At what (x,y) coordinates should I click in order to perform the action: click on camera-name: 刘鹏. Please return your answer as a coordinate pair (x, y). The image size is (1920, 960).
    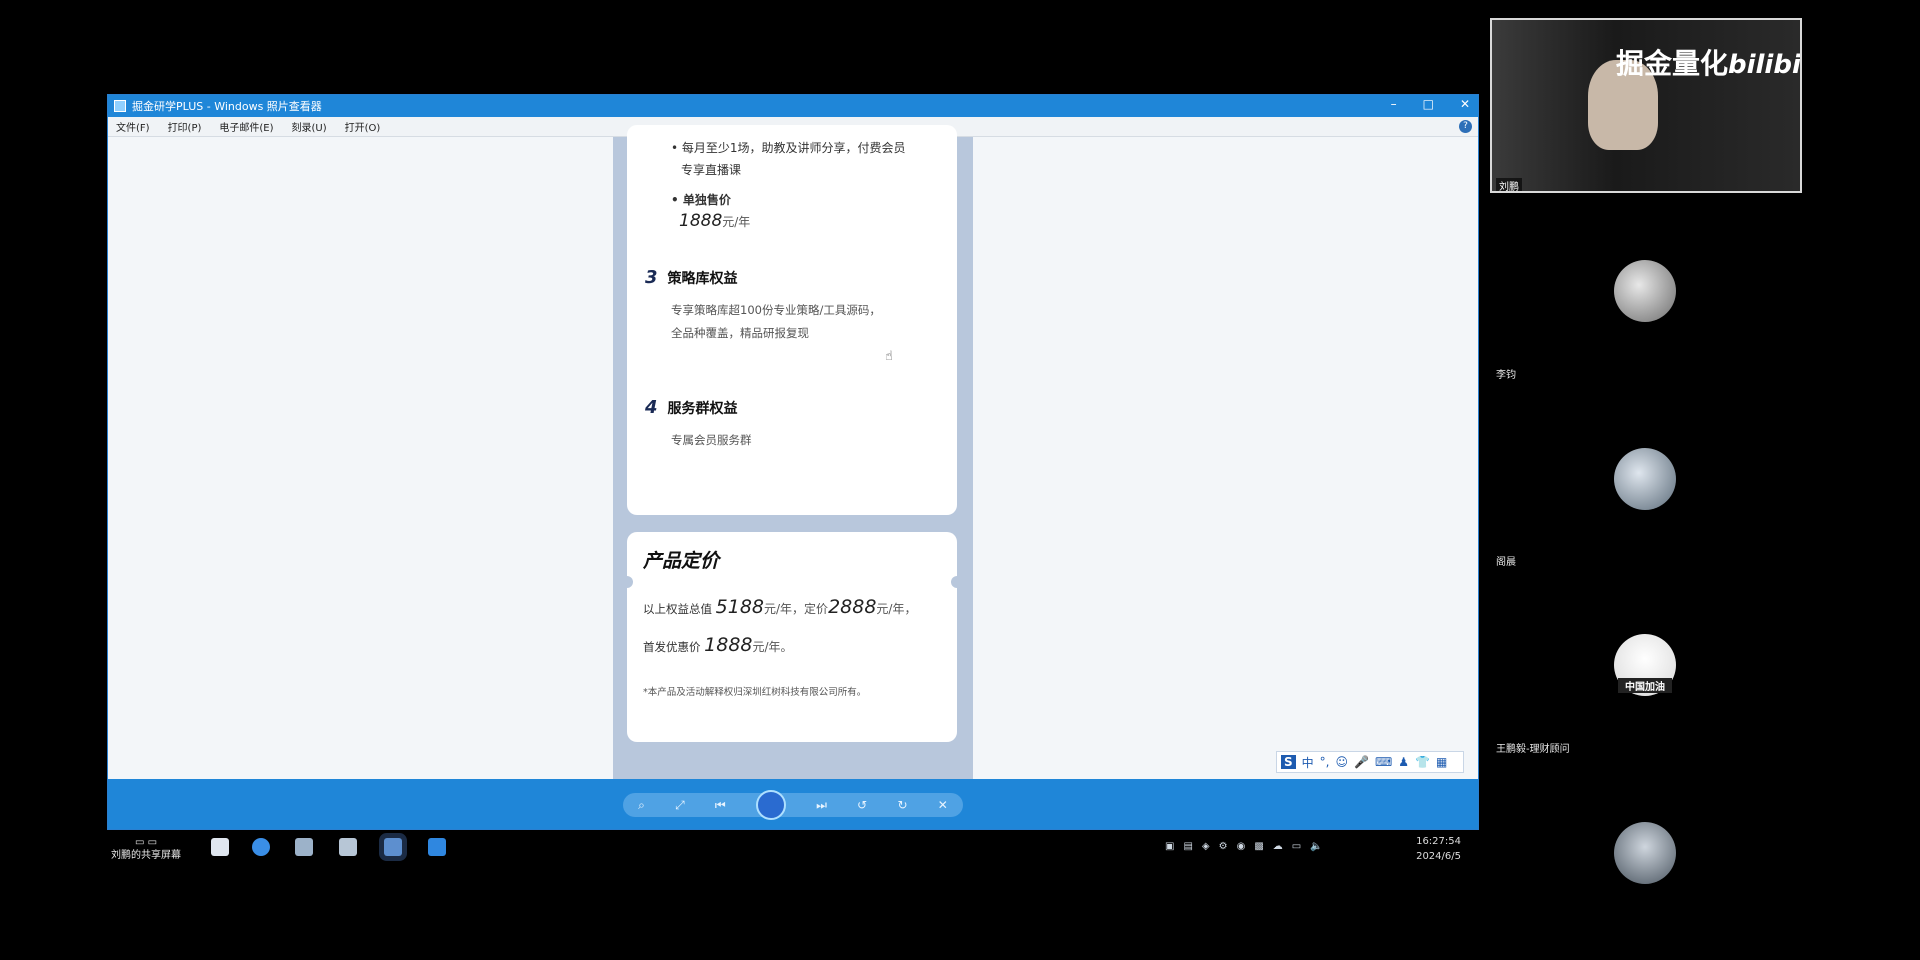
    Looking at the image, I should click on (1509, 184).